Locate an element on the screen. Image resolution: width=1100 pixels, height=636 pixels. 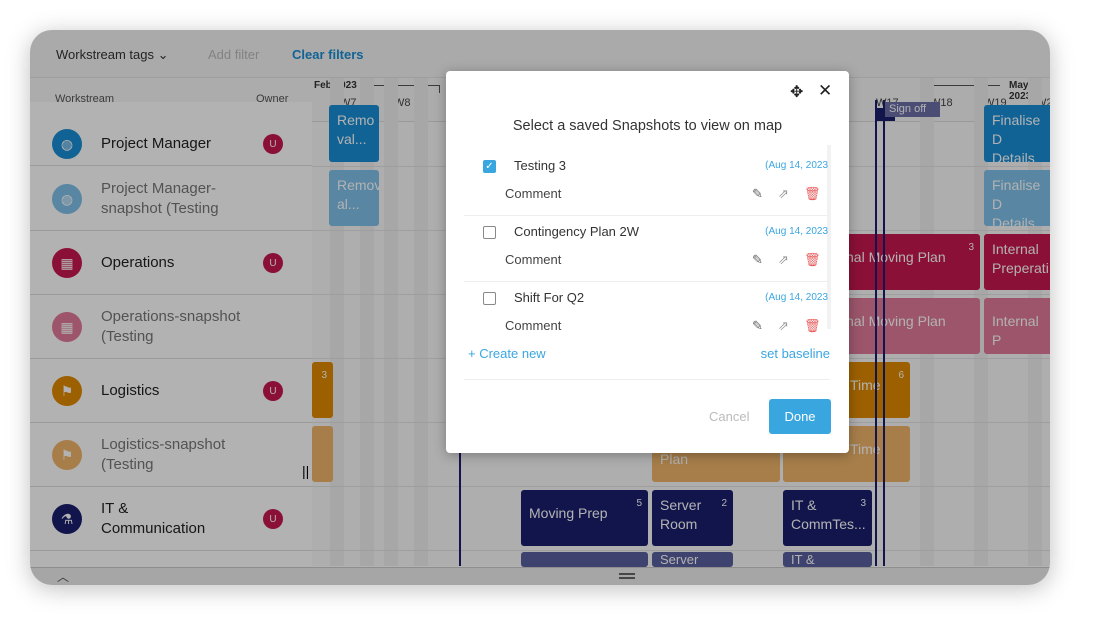
snapshot-item: Shift For Q2 (Aug 14, 2023 Comment ✎ ⇗ 🗑 is located at coordinates (646, 315).